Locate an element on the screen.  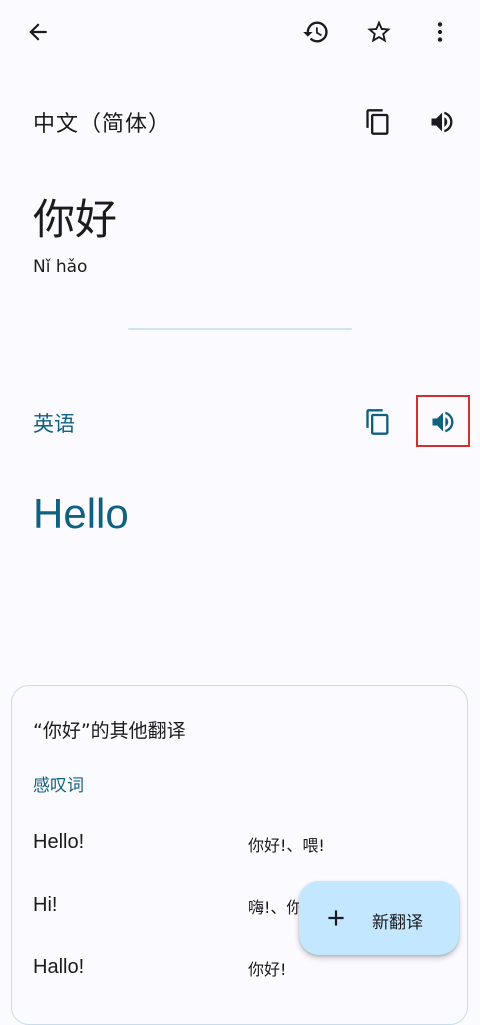
more-vert-icon is located at coordinates (440, 32).